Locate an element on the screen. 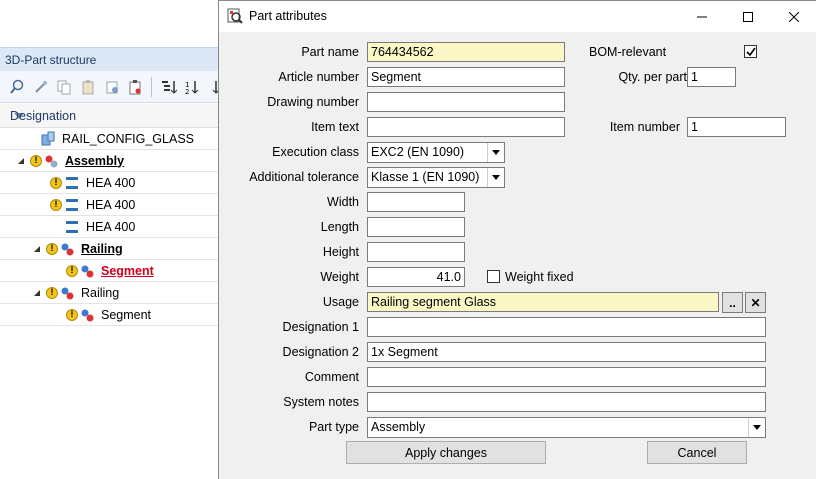 This screenshot has height=479, width=816. tree-item-assembly: ! Assembly is located at coordinates (112, 161).